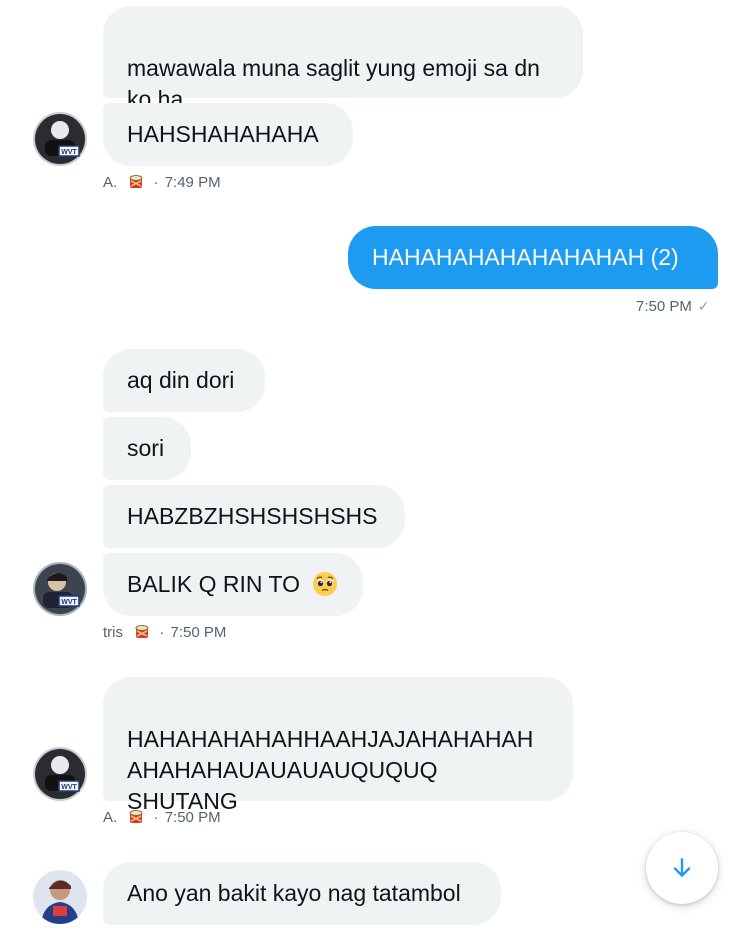 This screenshot has height=938, width=750. I want to click on message-bubble: HAHSHAHAHAHA, so click(228, 134).